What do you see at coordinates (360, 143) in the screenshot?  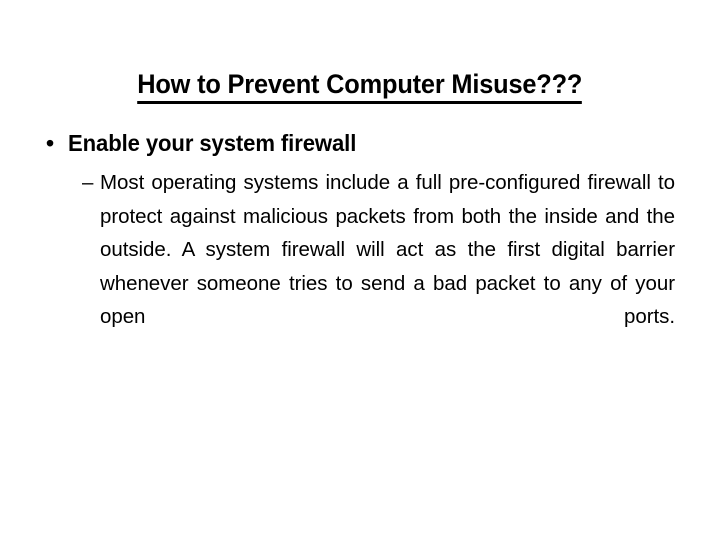 I see `list-item-level1: • Enable your system firewall` at bounding box center [360, 143].